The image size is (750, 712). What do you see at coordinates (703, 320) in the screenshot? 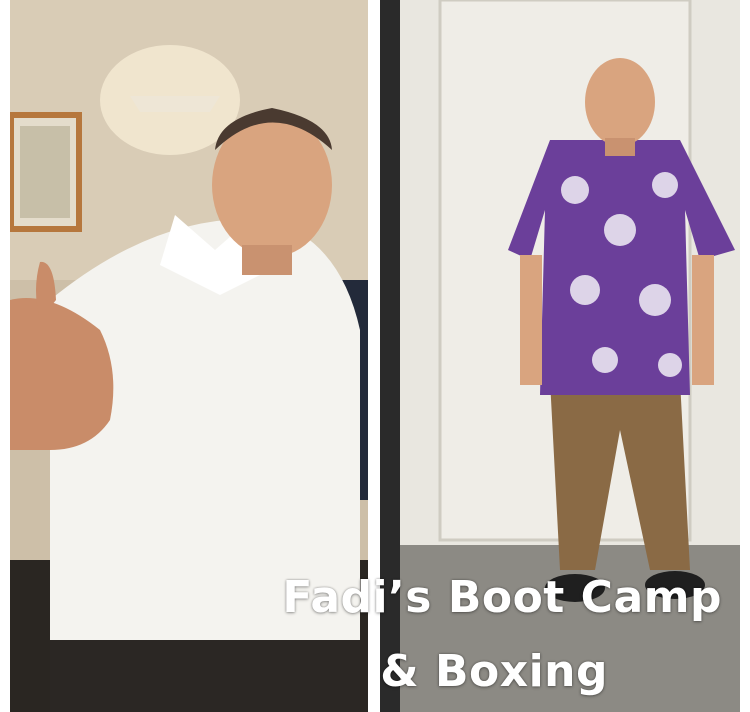
I see `right-arm` at bounding box center [703, 320].